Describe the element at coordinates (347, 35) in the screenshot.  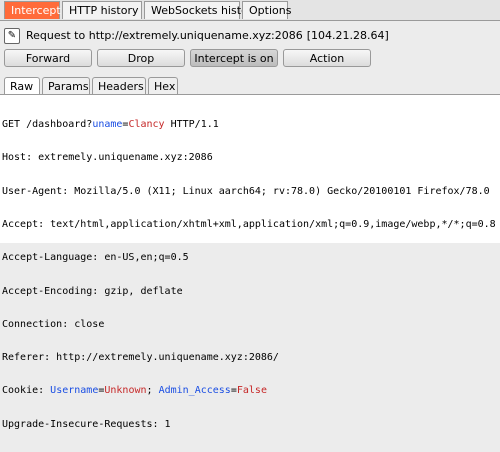
I see `request-ip: [104.21.28.64]` at that location.